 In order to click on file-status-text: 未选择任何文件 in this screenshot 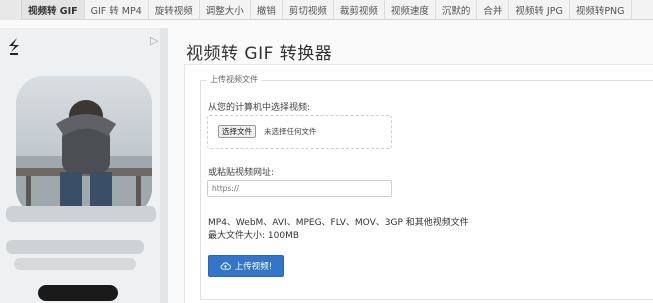, I will do `click(290, 131)`.